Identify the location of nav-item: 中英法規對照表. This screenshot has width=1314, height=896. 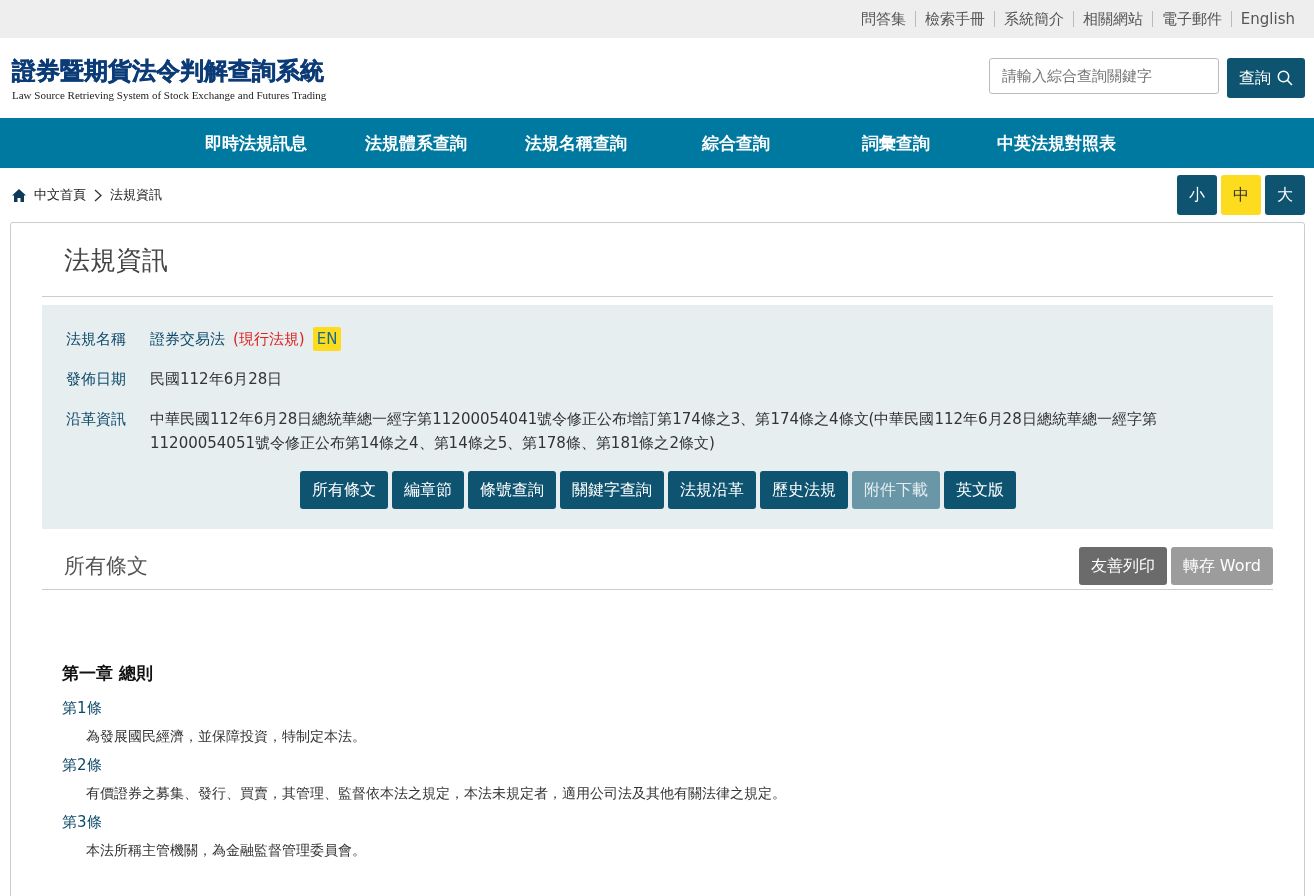
(1056, 143).